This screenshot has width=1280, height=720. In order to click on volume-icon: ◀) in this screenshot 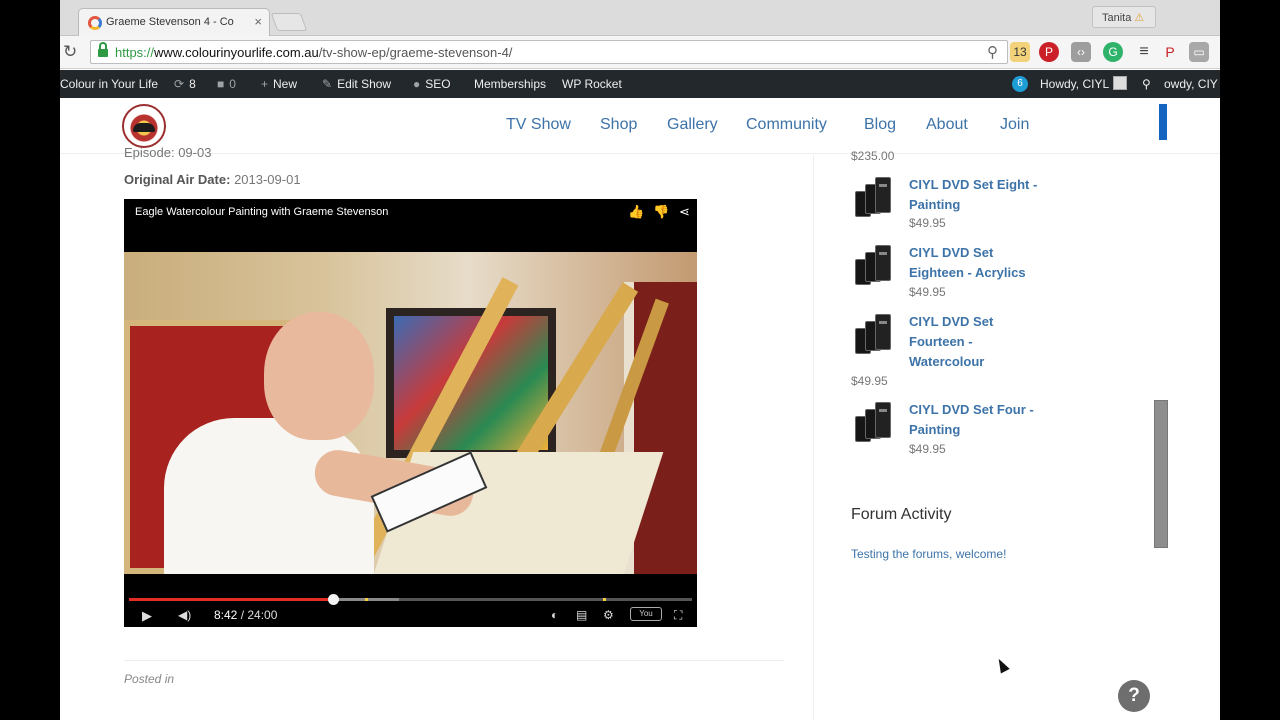, I will do `click(184, 615)`.